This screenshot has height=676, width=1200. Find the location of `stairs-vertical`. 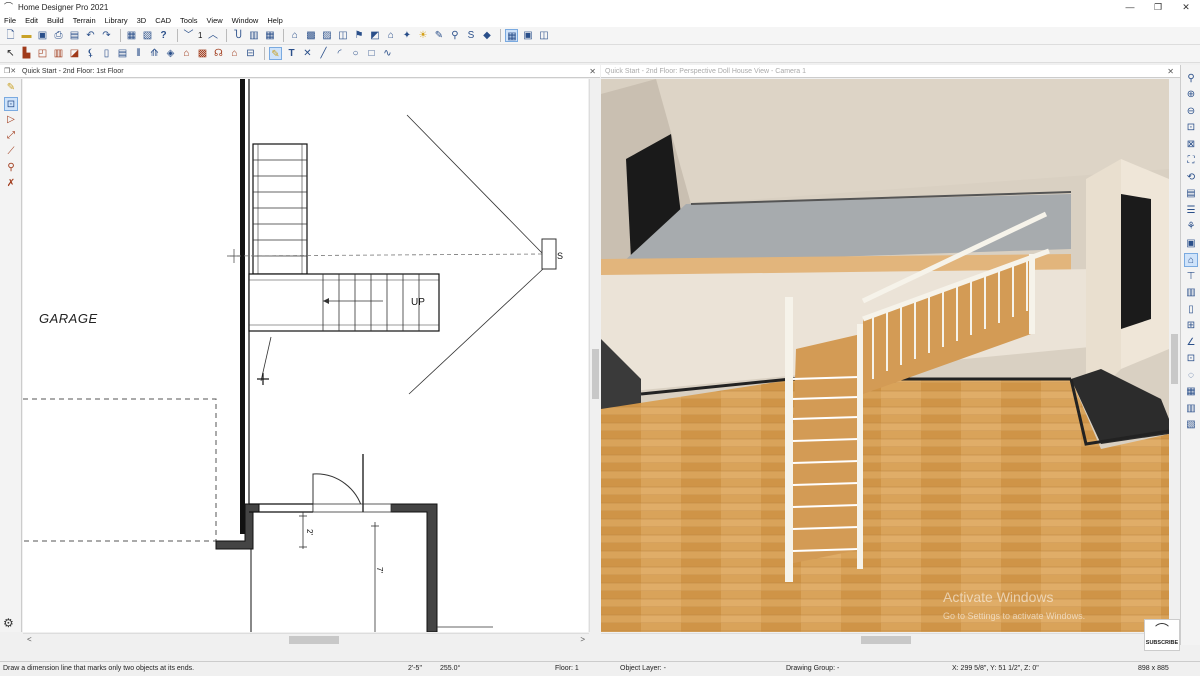

stairs-vertical is located at coordinates (280, 209).